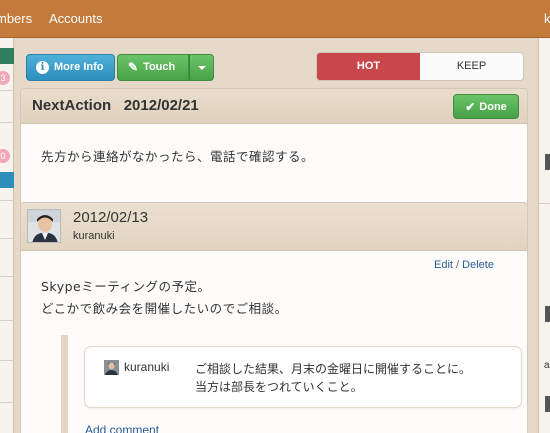  What do you see at coordinates (126, 286) in the screenshot?
I see `comment-text-line: Skypeミーティングの予定。` at bounding box center [126, 286].